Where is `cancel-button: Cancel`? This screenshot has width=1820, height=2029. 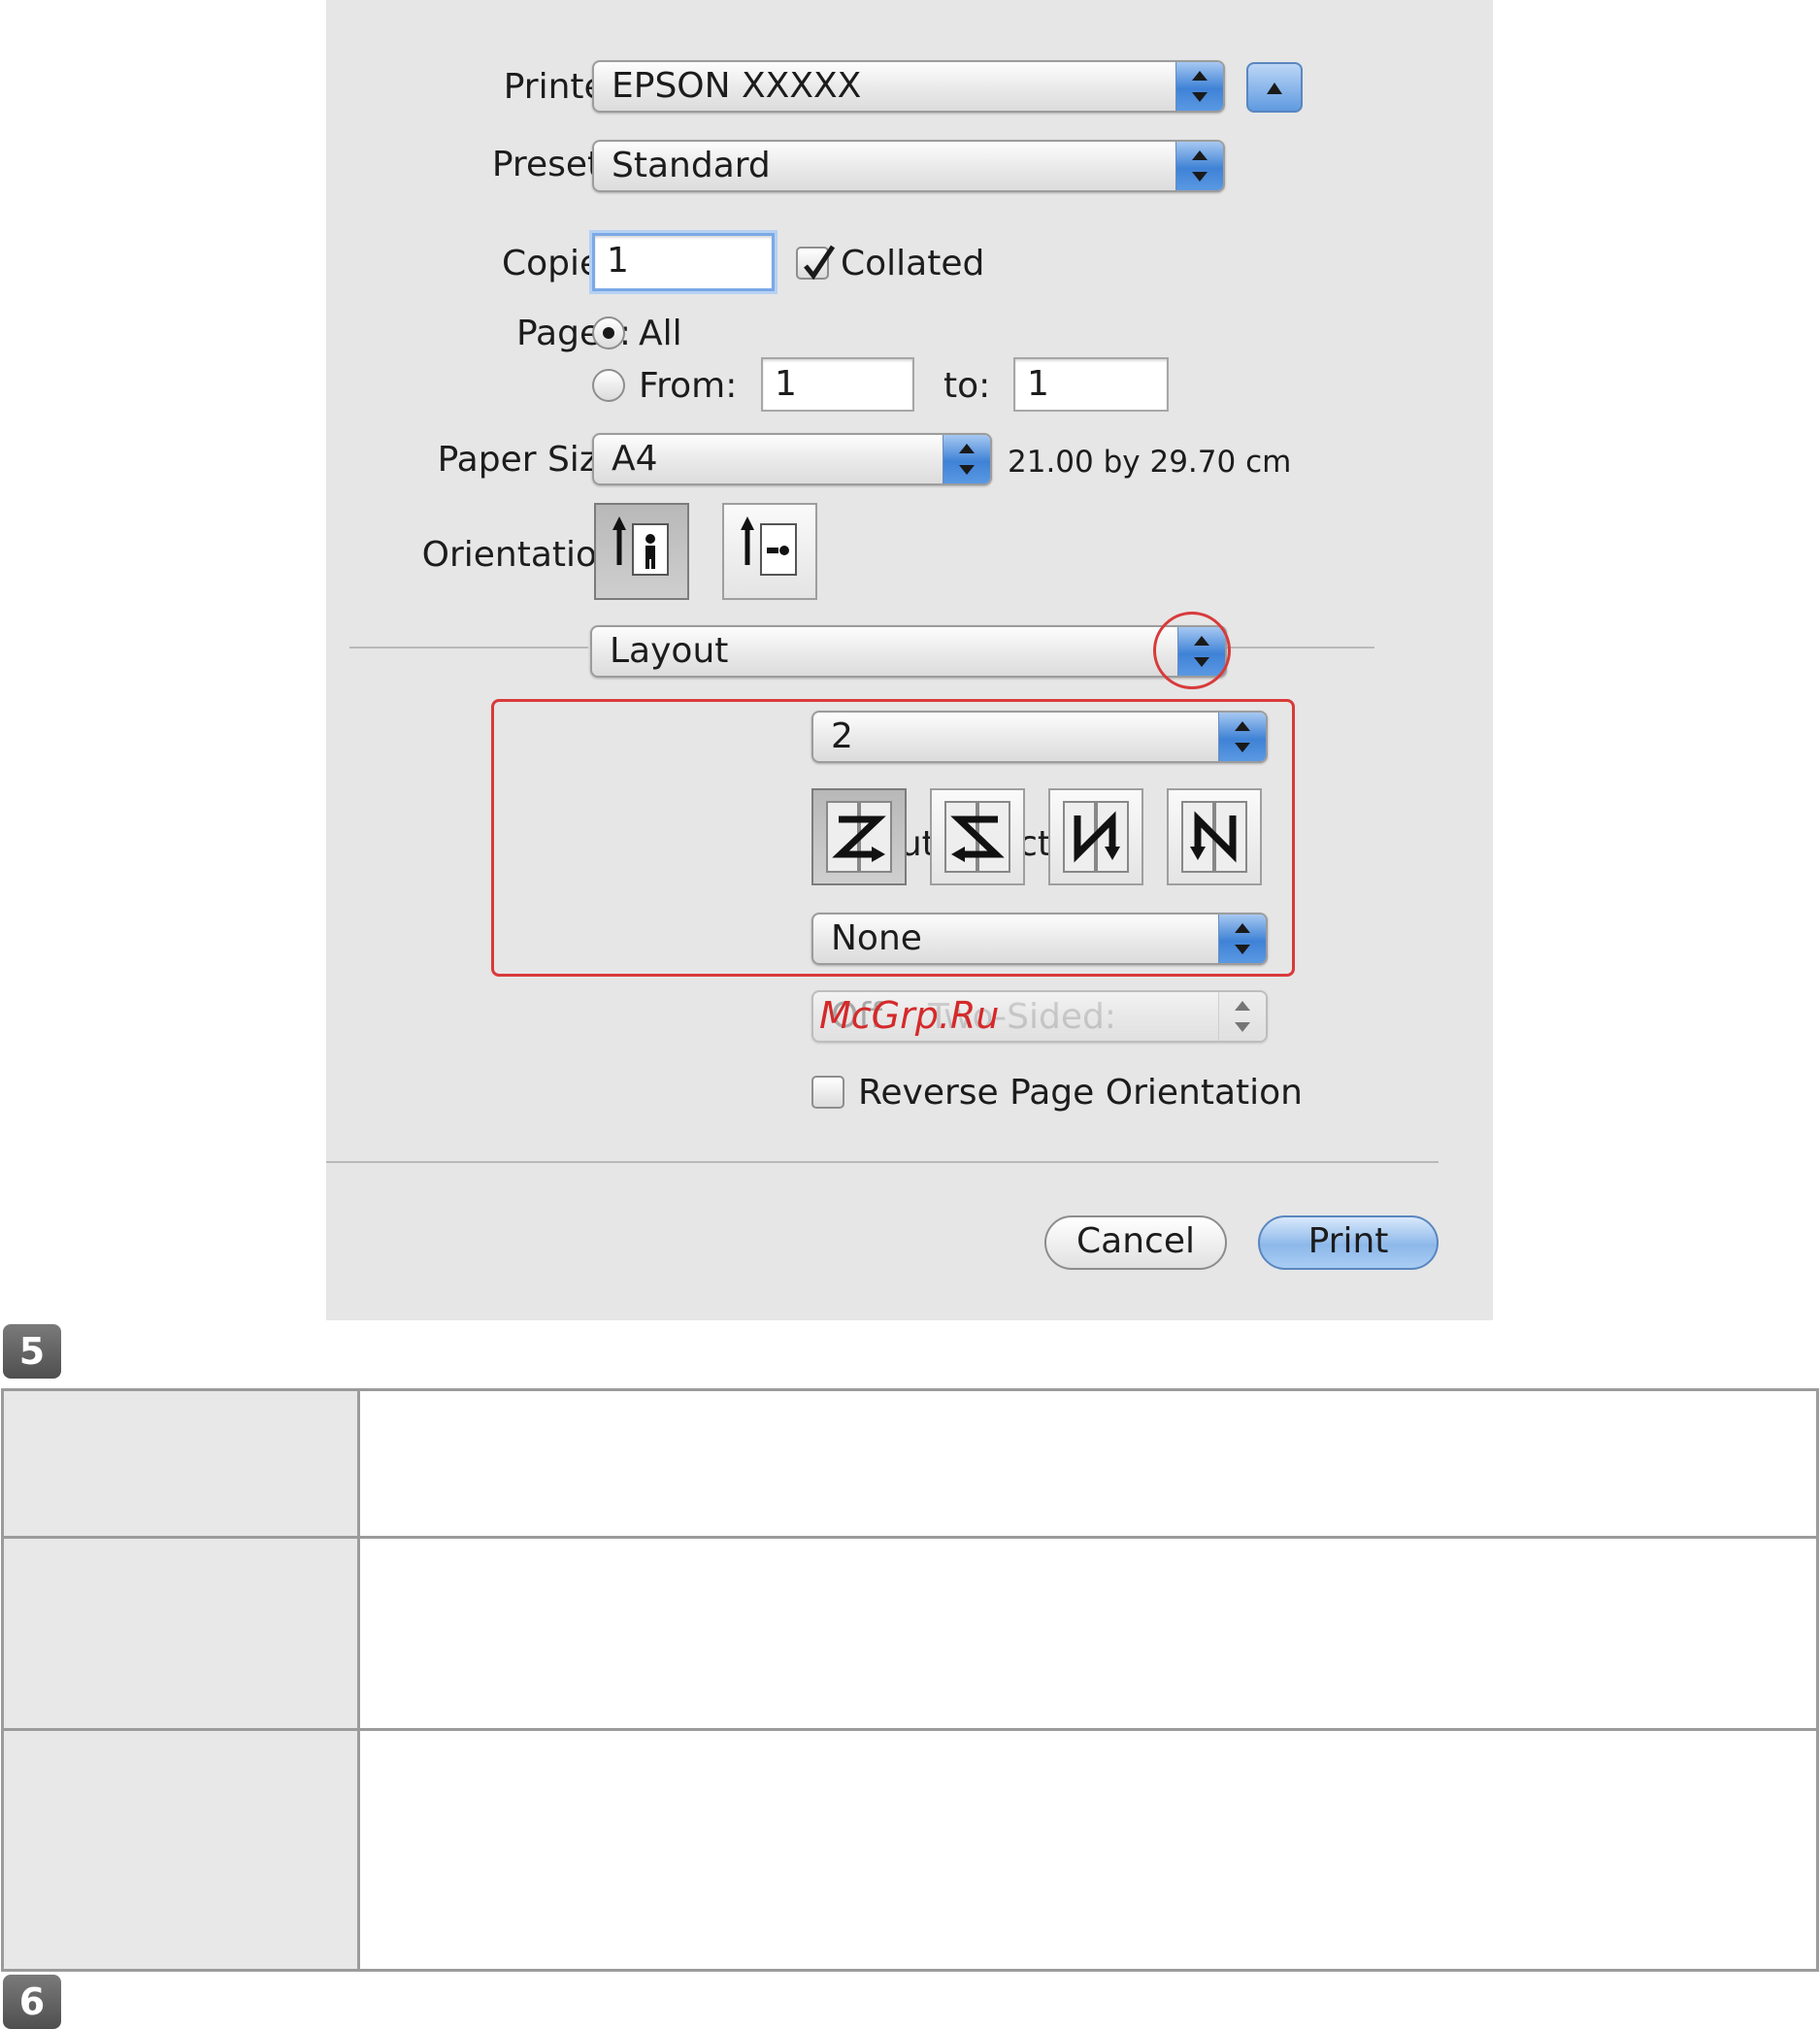
cancel-button: Cancel is located at coordinates (1135, 1242).